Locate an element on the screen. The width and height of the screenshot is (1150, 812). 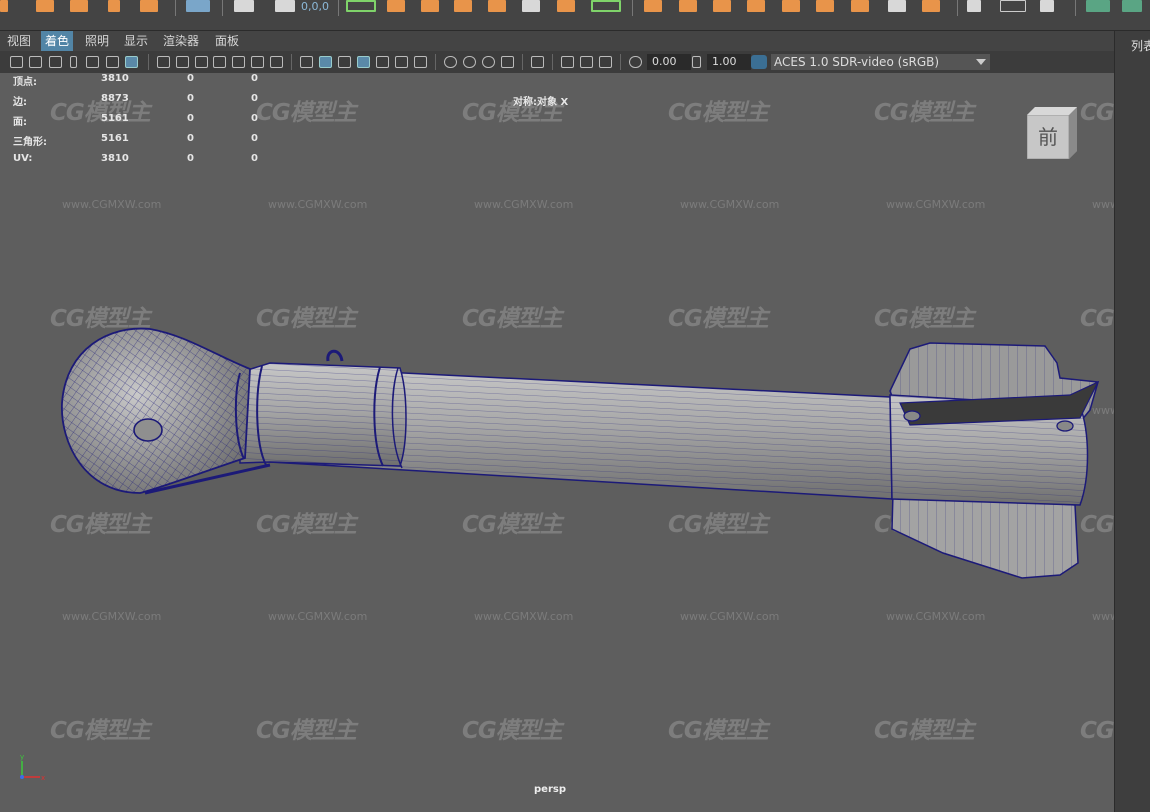
menu-lighting: 照明 is located at coordinates (97, 41).